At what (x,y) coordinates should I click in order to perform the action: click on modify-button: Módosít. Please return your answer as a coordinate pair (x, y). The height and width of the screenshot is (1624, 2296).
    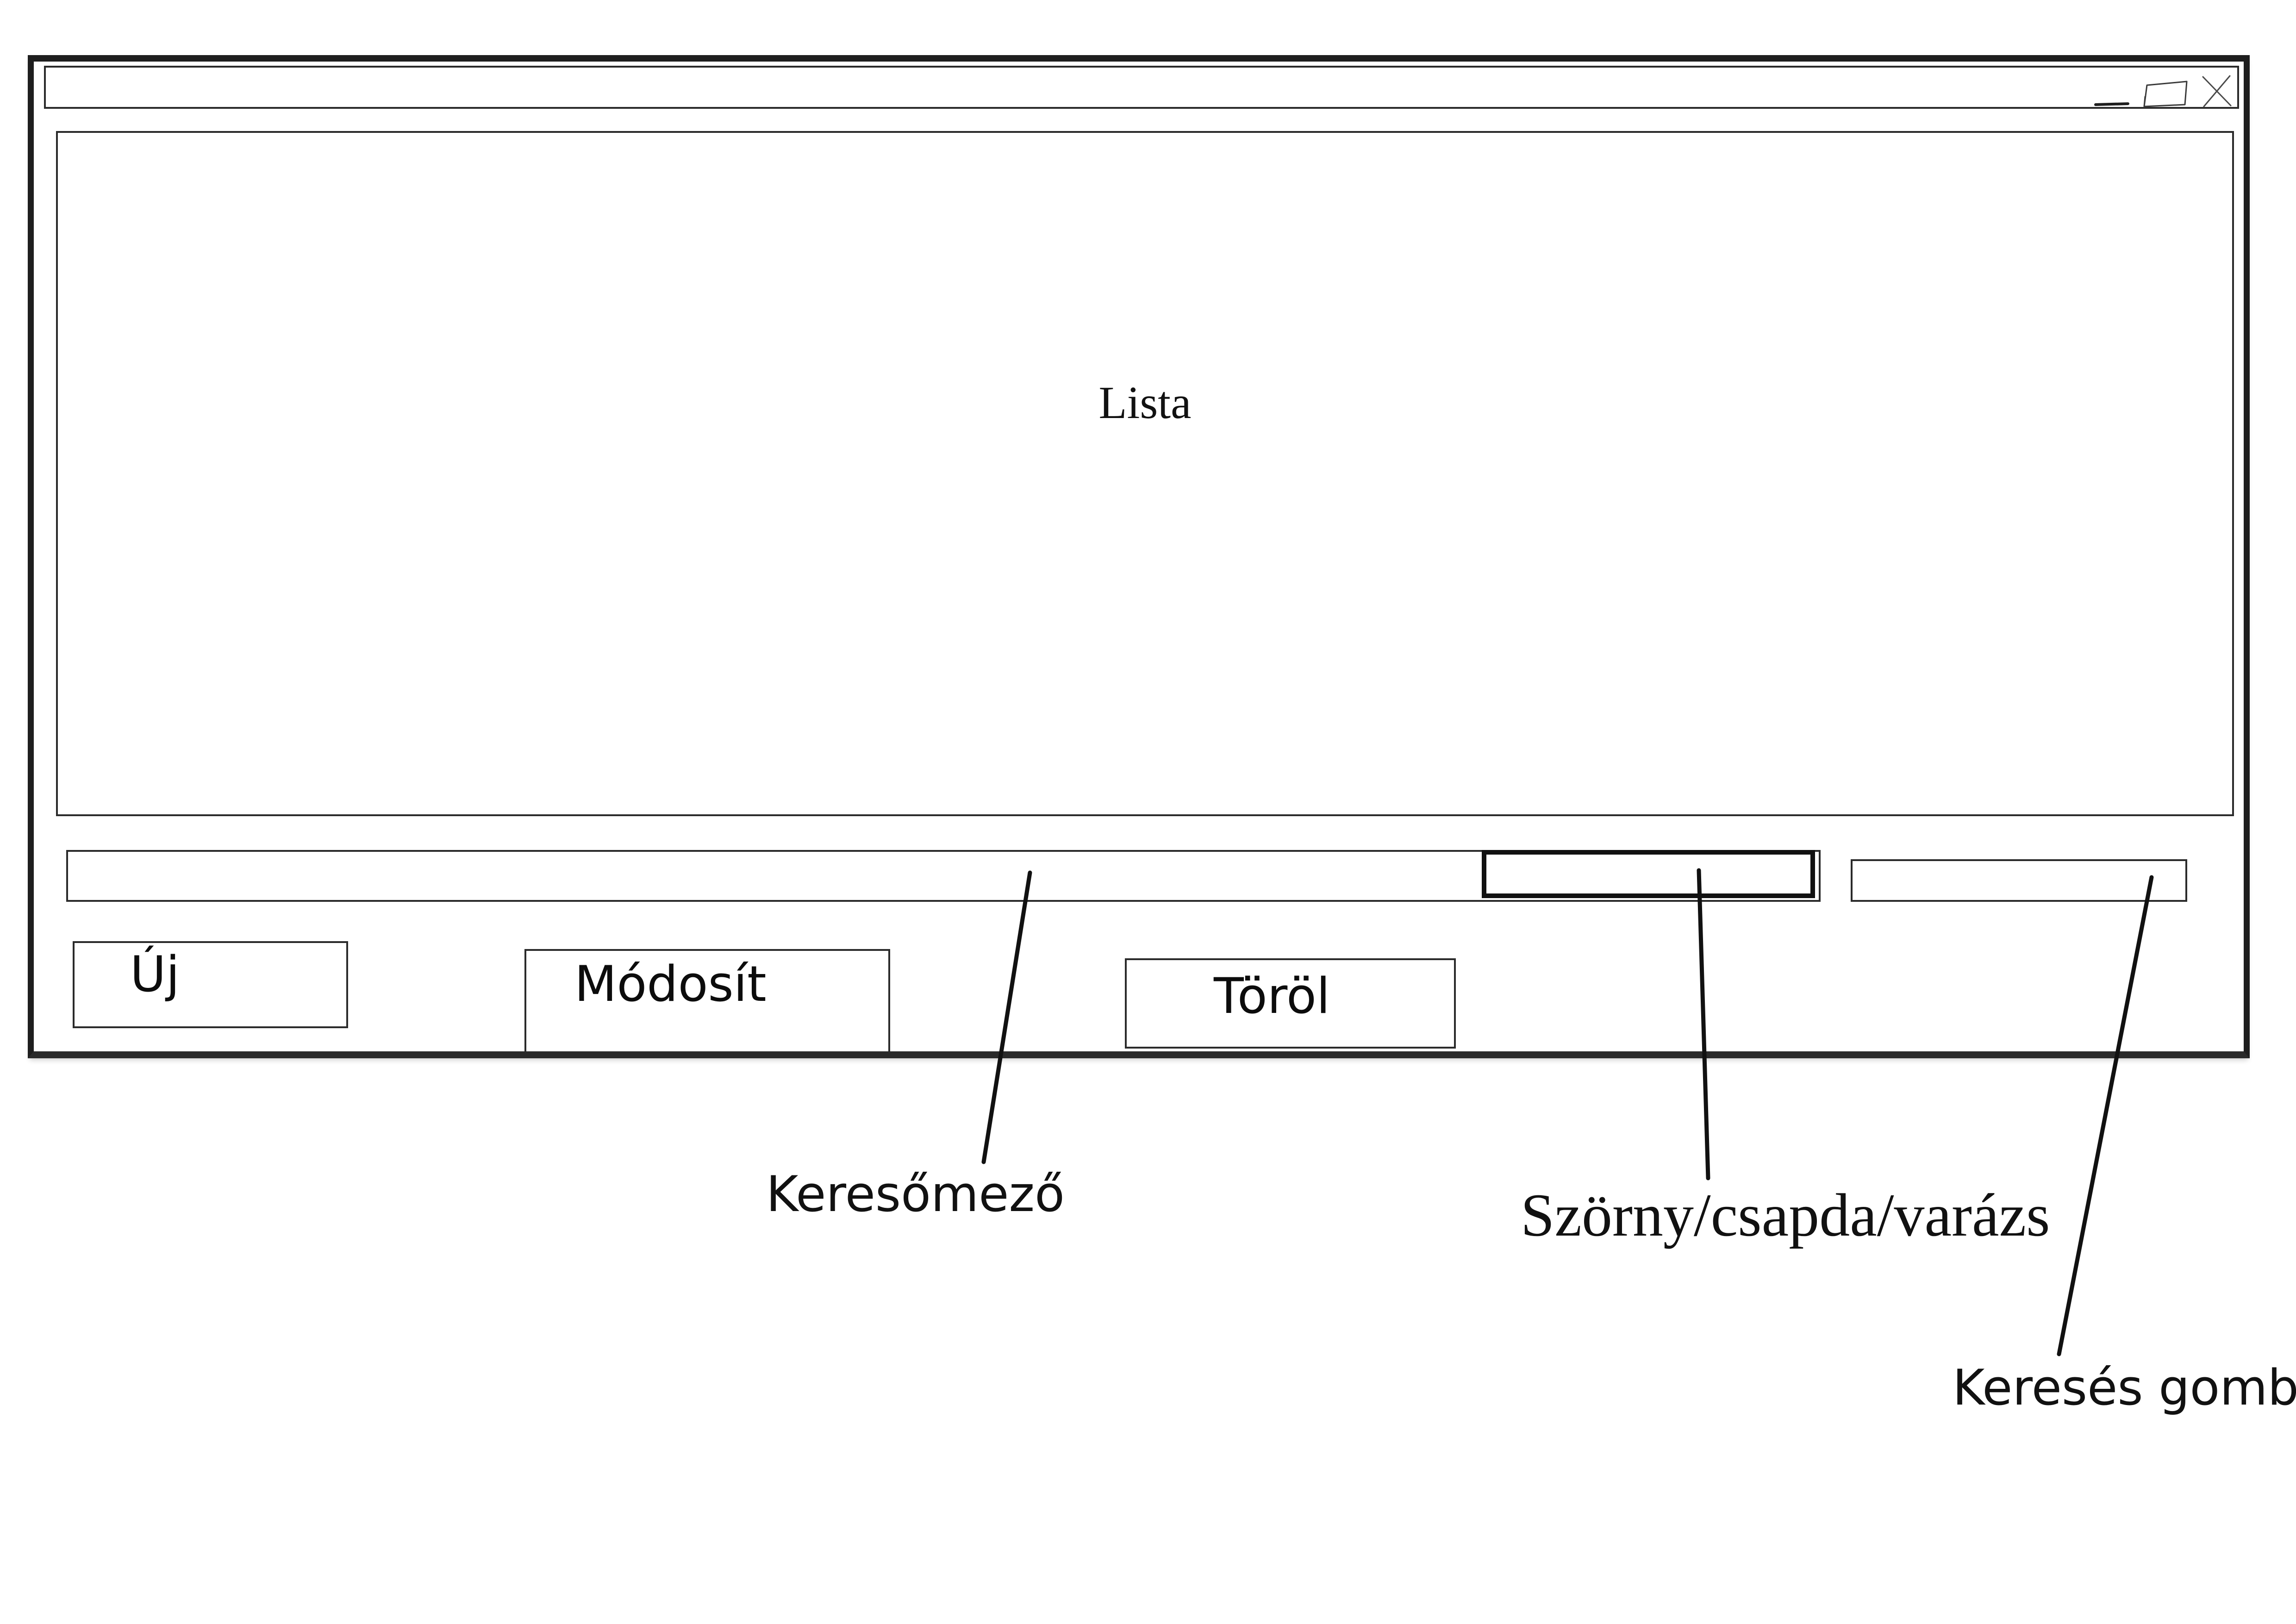
    Looking at the image, I should click on (707, 1001).